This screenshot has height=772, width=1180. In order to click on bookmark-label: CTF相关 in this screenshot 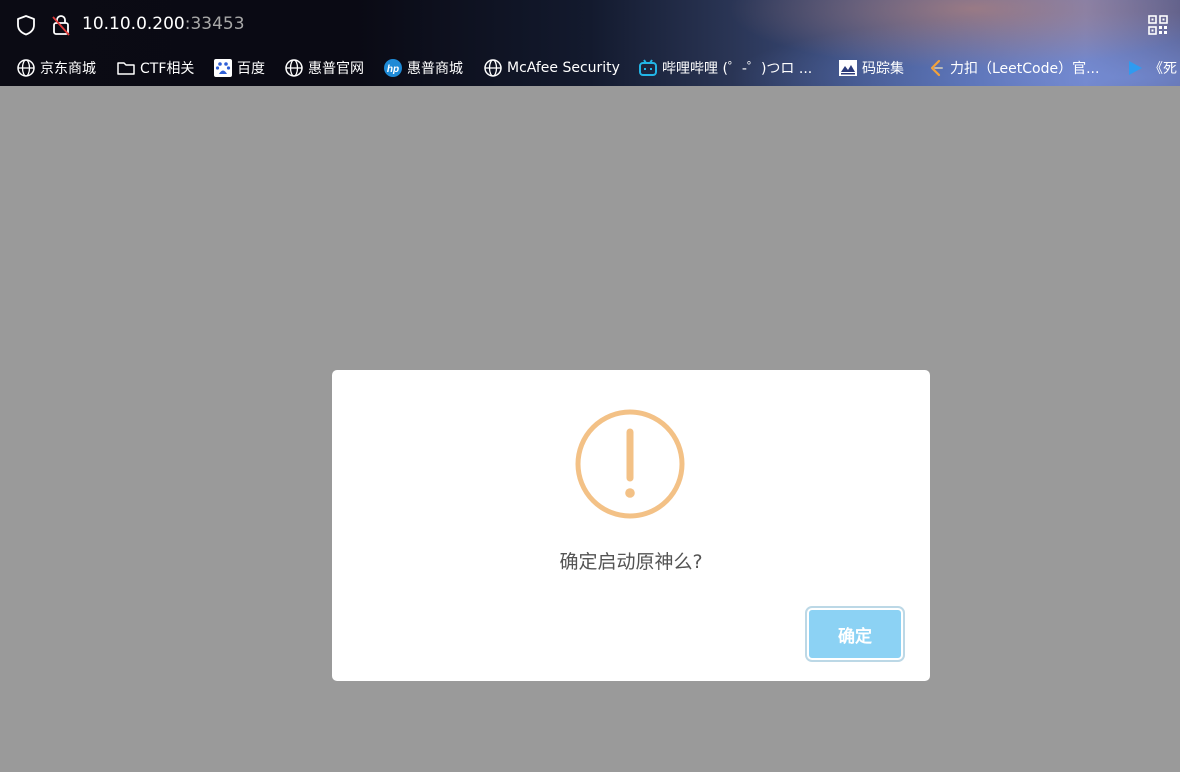, I will do `click(167, 69)`.